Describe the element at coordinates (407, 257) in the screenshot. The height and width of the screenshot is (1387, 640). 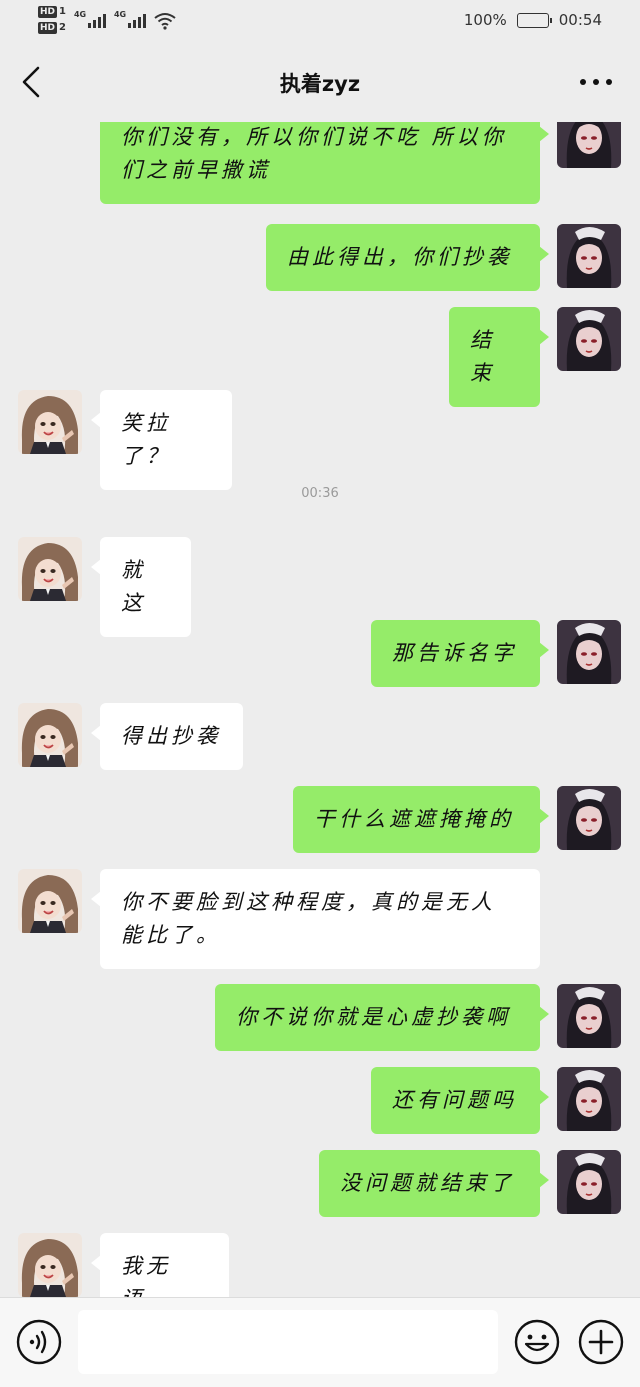
I see `message-bubble: 由此得出，你们抄袭` at that location.